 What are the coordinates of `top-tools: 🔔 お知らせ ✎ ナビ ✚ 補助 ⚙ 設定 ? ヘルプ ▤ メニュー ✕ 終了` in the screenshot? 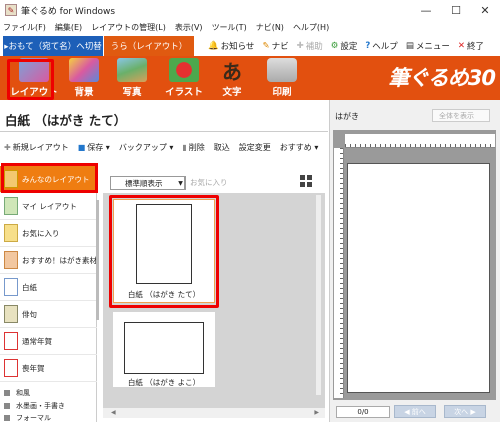 It's located at (350, 46).